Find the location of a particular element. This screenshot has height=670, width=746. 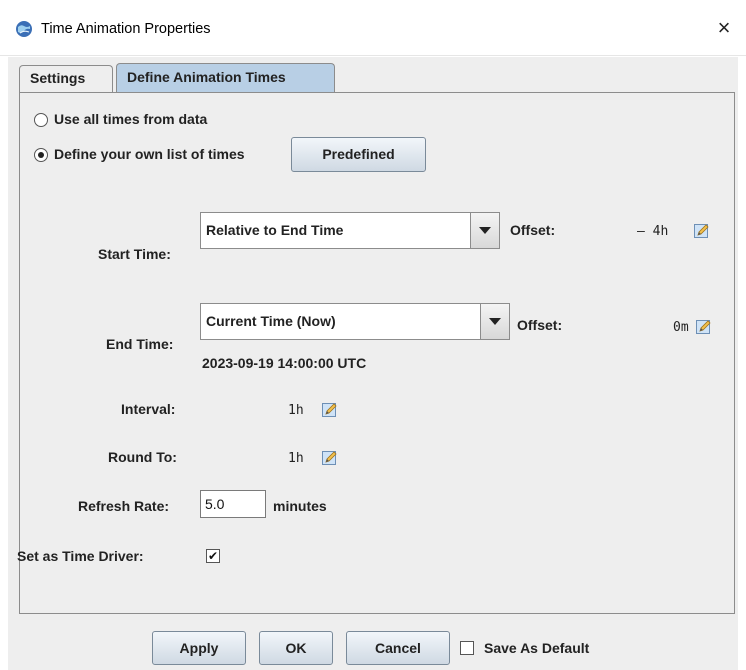

end-time-resolved: 2023-09-19 14:00:00 UTC is located at coordinates (284, 363).